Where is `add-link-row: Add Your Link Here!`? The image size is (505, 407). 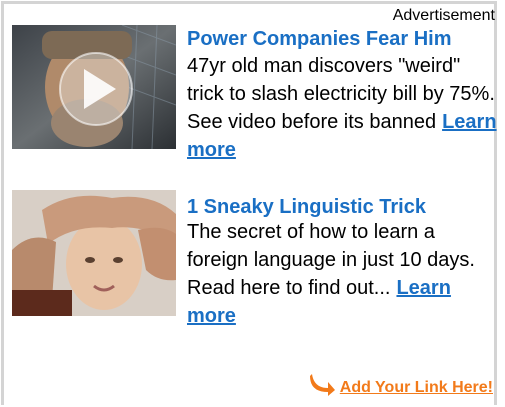 add-link-row: Add Your Link Here! is located at coordinates (400, 383).